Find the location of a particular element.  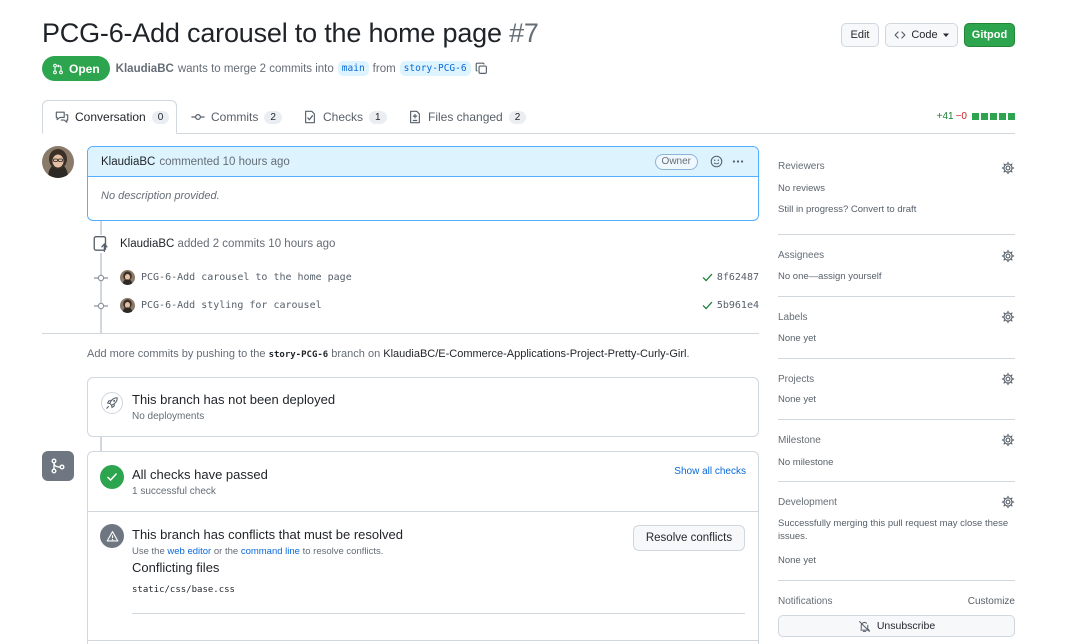

resolve-conflicts-button: Resolve conflicts is located at coordinates (689, 538).